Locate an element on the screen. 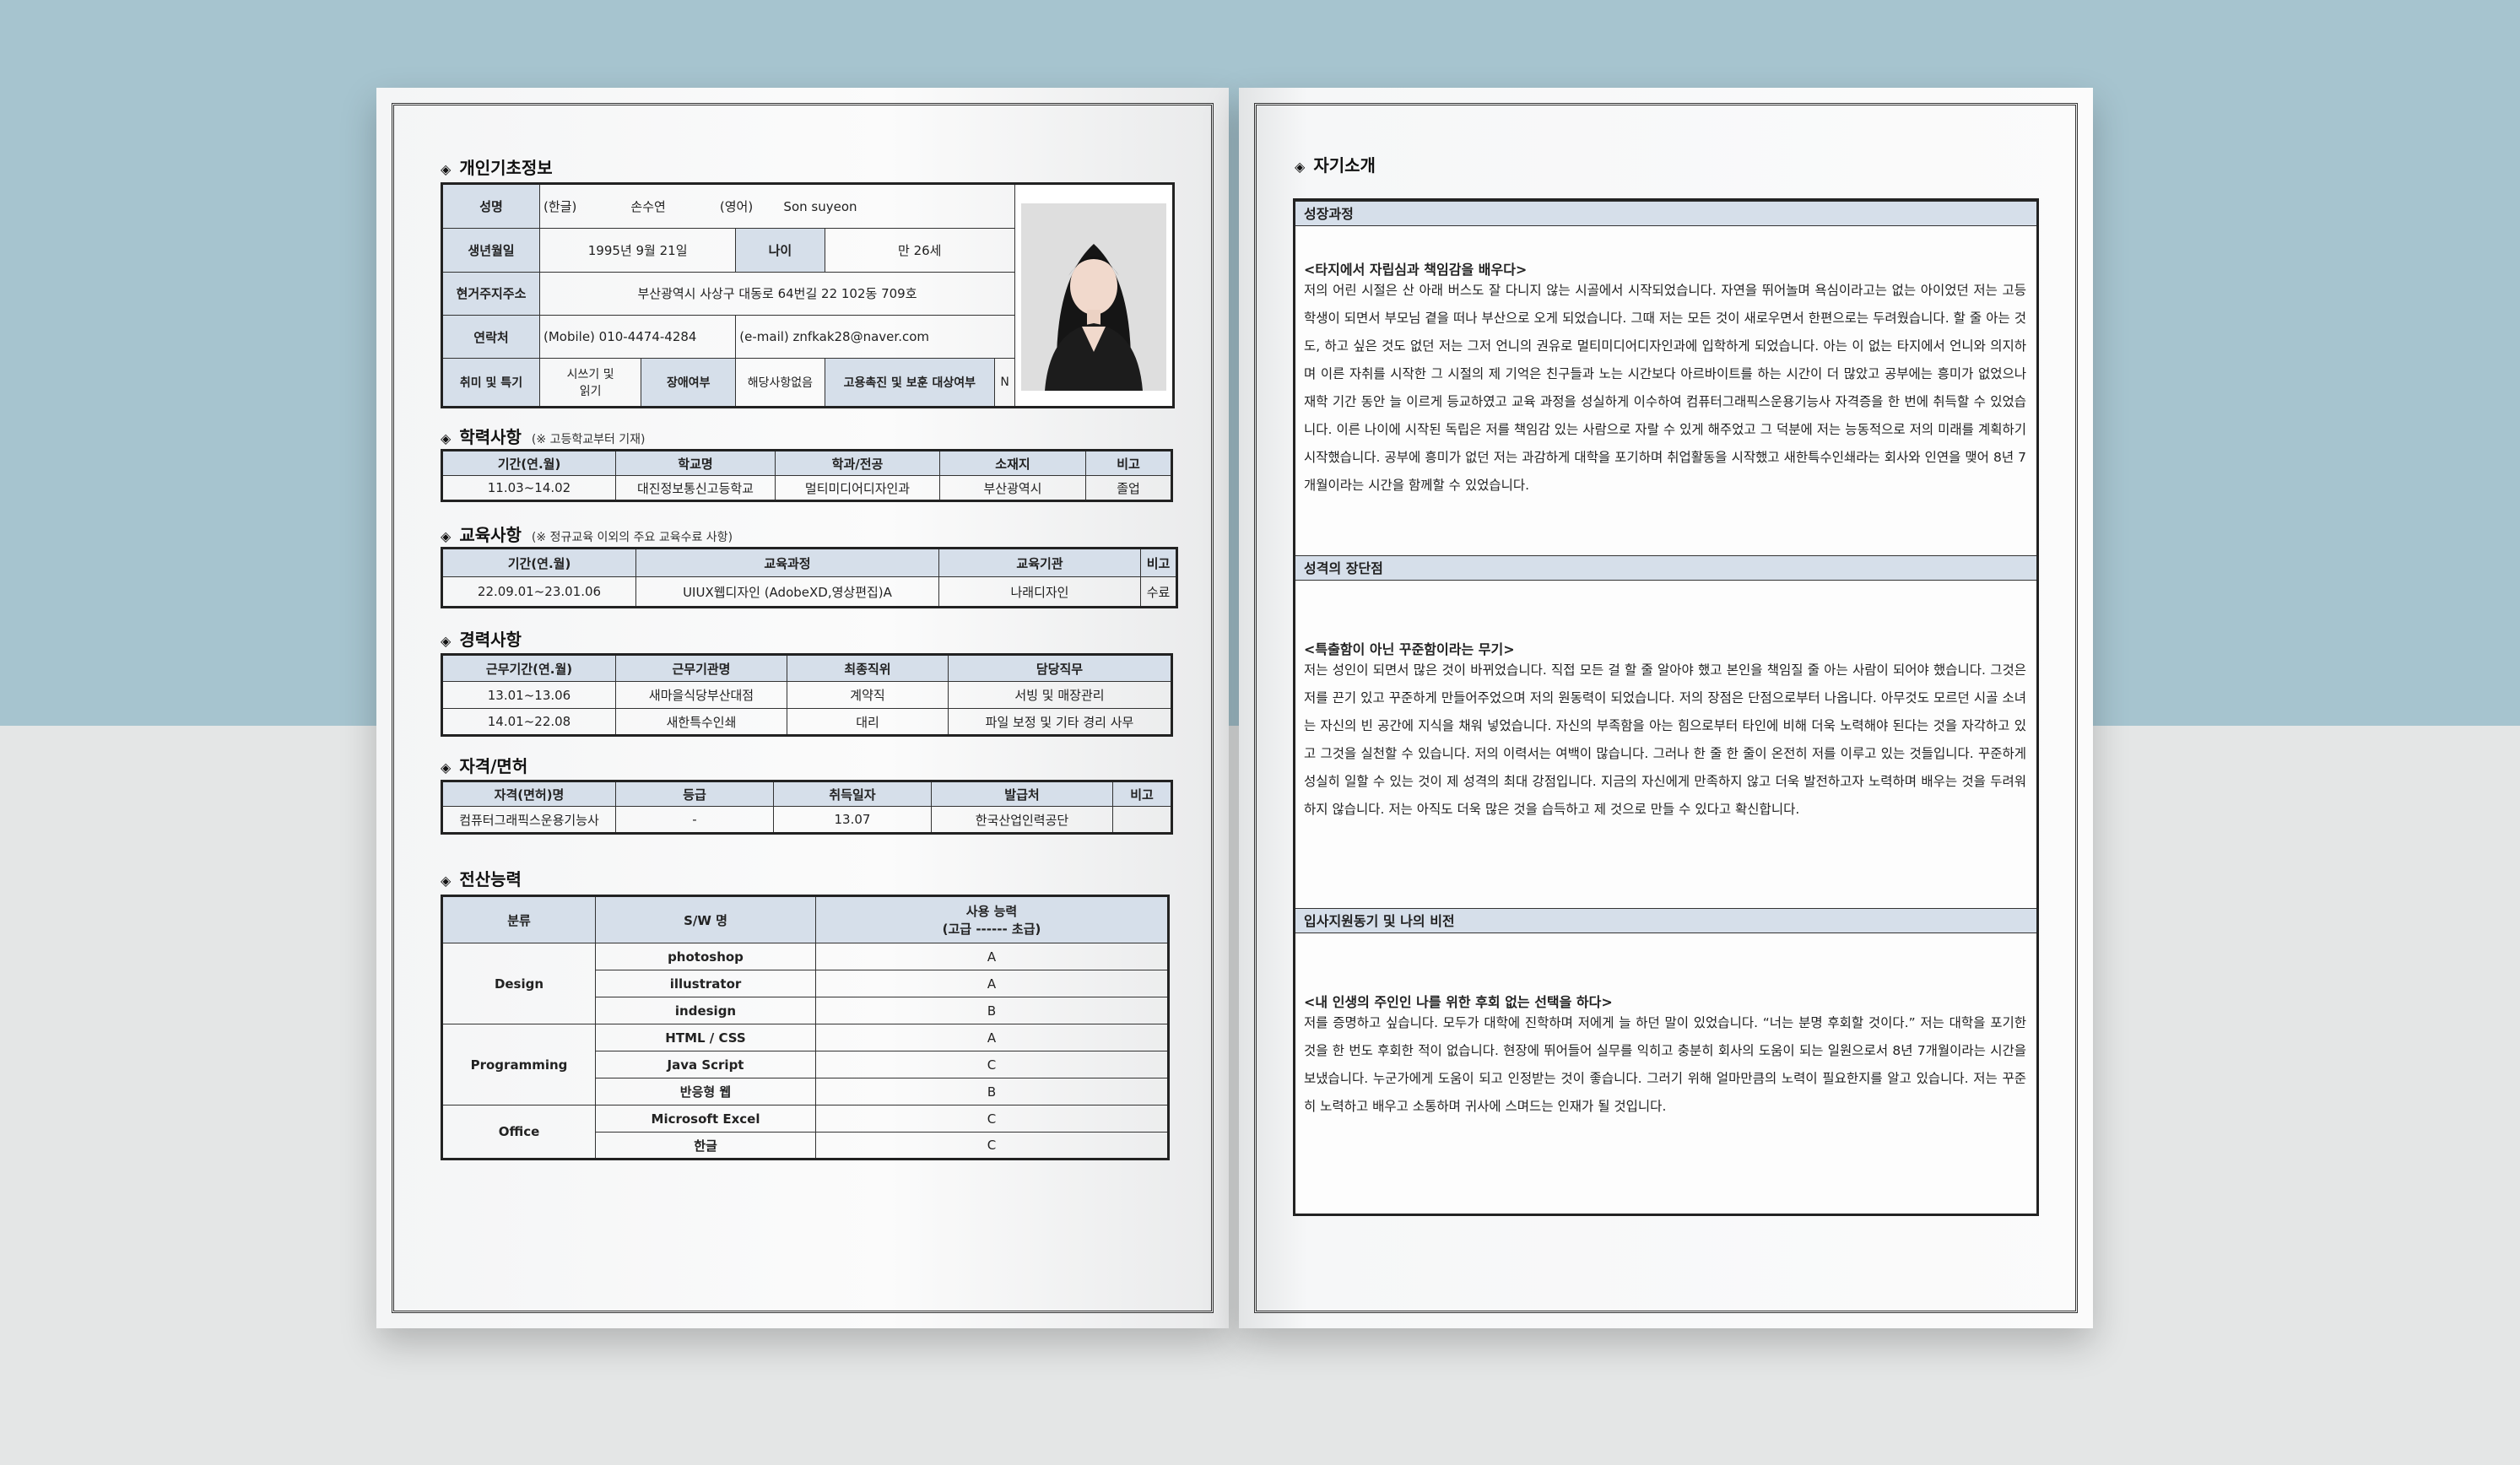 The image size is (2520, 1465). column-header: 취득일자 is located at coordinates (853, 794).